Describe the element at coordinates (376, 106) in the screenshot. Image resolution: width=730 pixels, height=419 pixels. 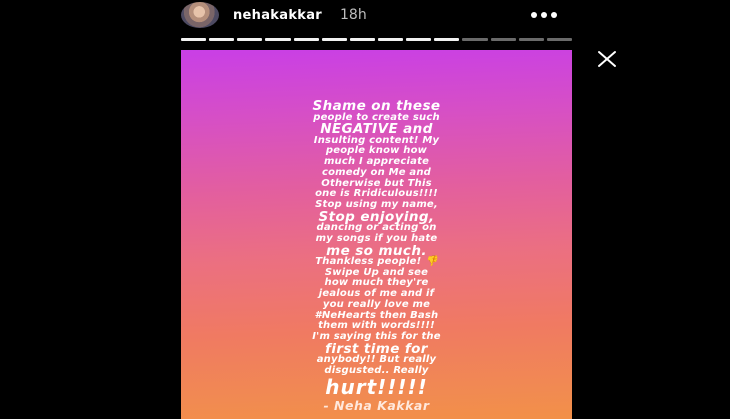
I see `story-text-line: Shame on these` at that location.